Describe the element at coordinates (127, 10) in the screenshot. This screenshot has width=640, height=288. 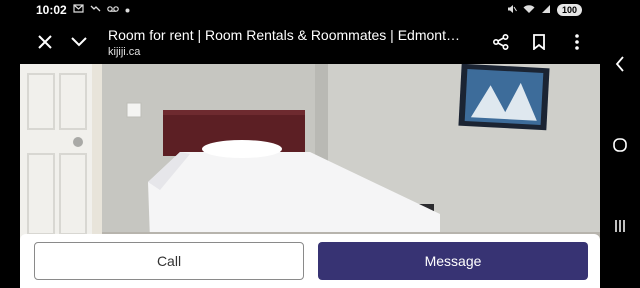
I see `dot-icon` at that location.